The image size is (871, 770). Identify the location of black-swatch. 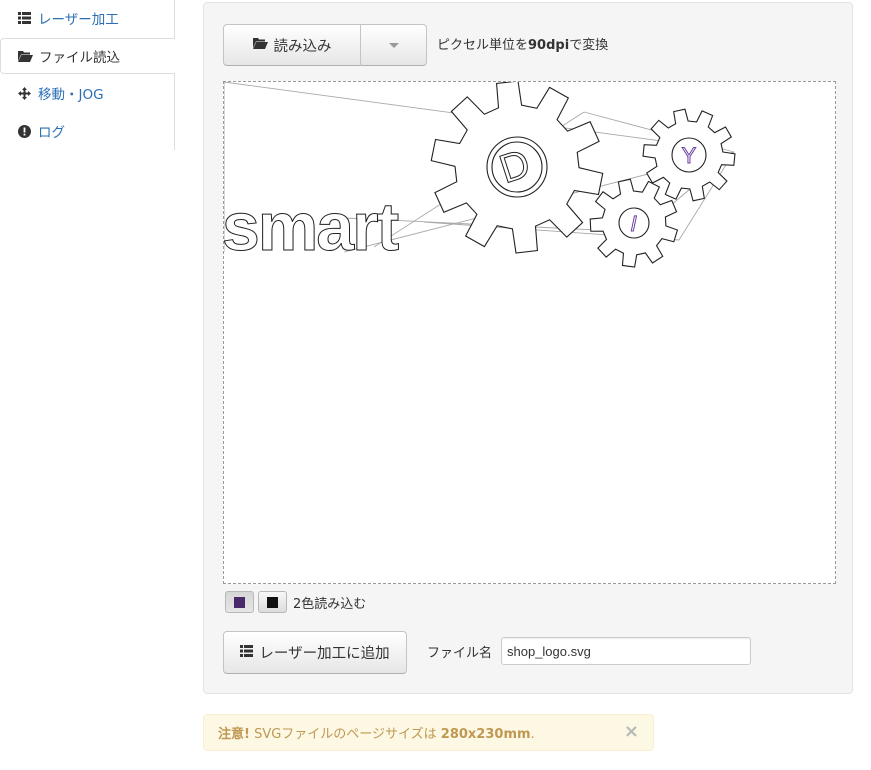
(272, 602).